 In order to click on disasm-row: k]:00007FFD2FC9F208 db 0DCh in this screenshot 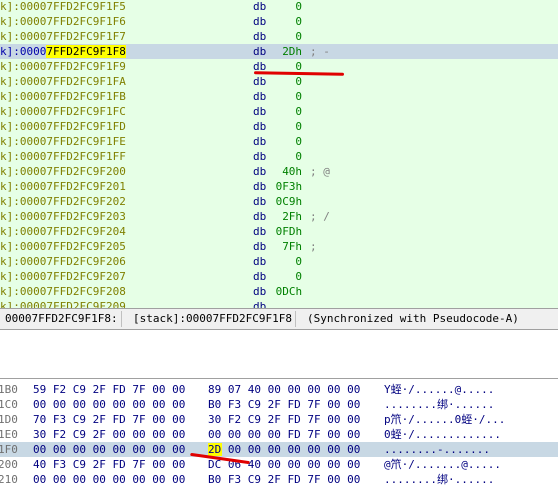, I will do `click(279, 291)`.